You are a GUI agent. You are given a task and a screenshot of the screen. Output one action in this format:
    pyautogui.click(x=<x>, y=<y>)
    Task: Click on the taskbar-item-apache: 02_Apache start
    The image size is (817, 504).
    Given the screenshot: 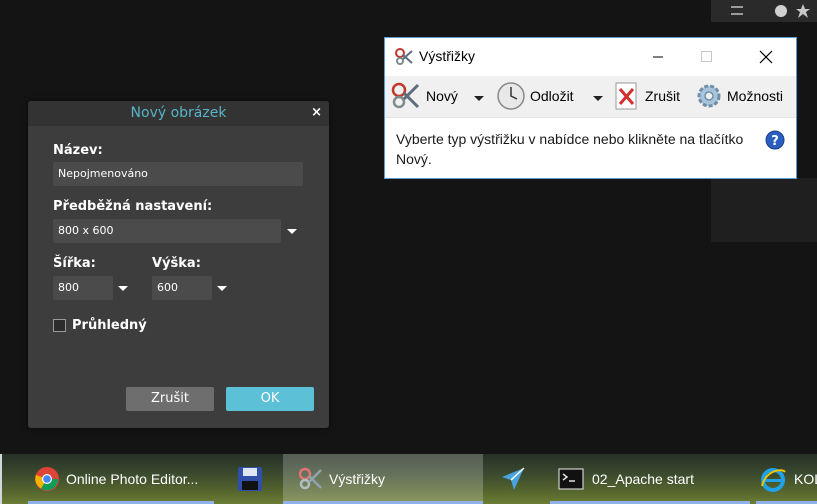 What is the action you would take?
    pyautogui.click(x=650, y=479)
    